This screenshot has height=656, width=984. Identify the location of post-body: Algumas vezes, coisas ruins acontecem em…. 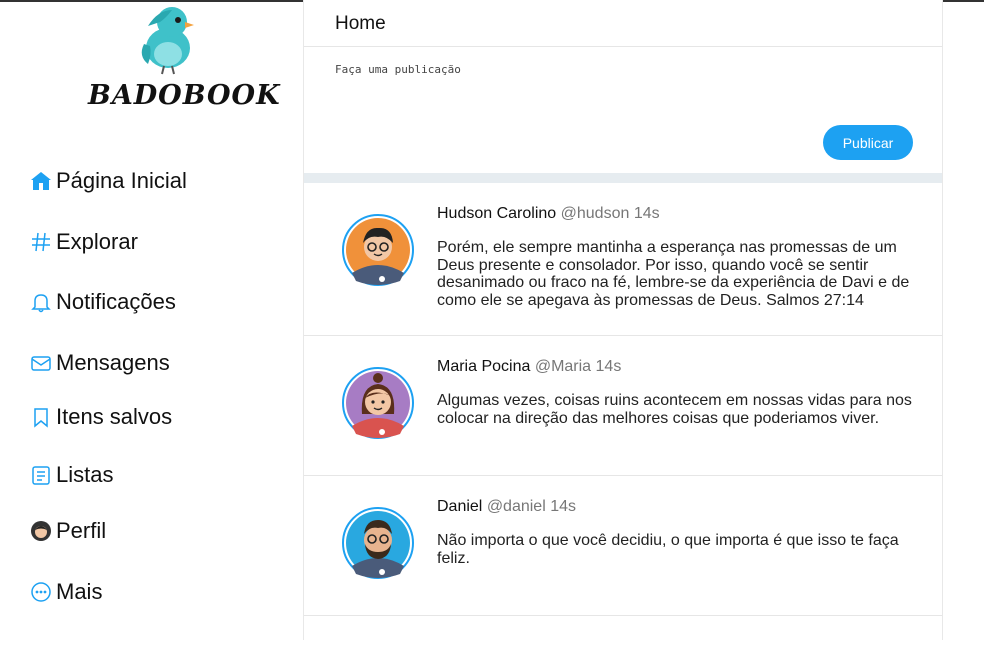
(674, 409).